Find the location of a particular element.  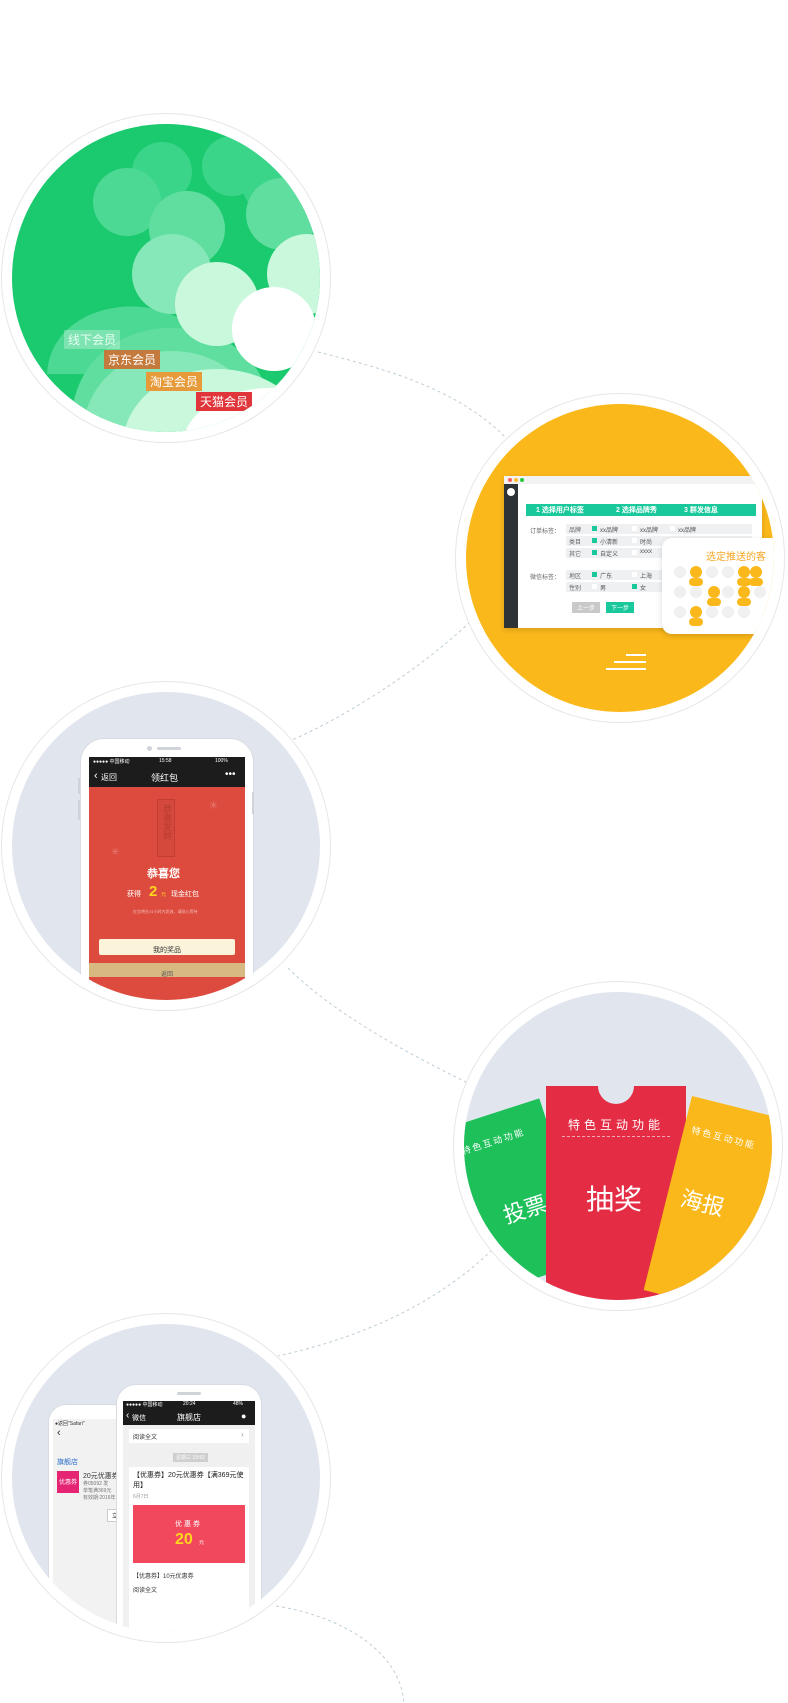

vote-label: 投票 is located at coordinates (525, 1210).